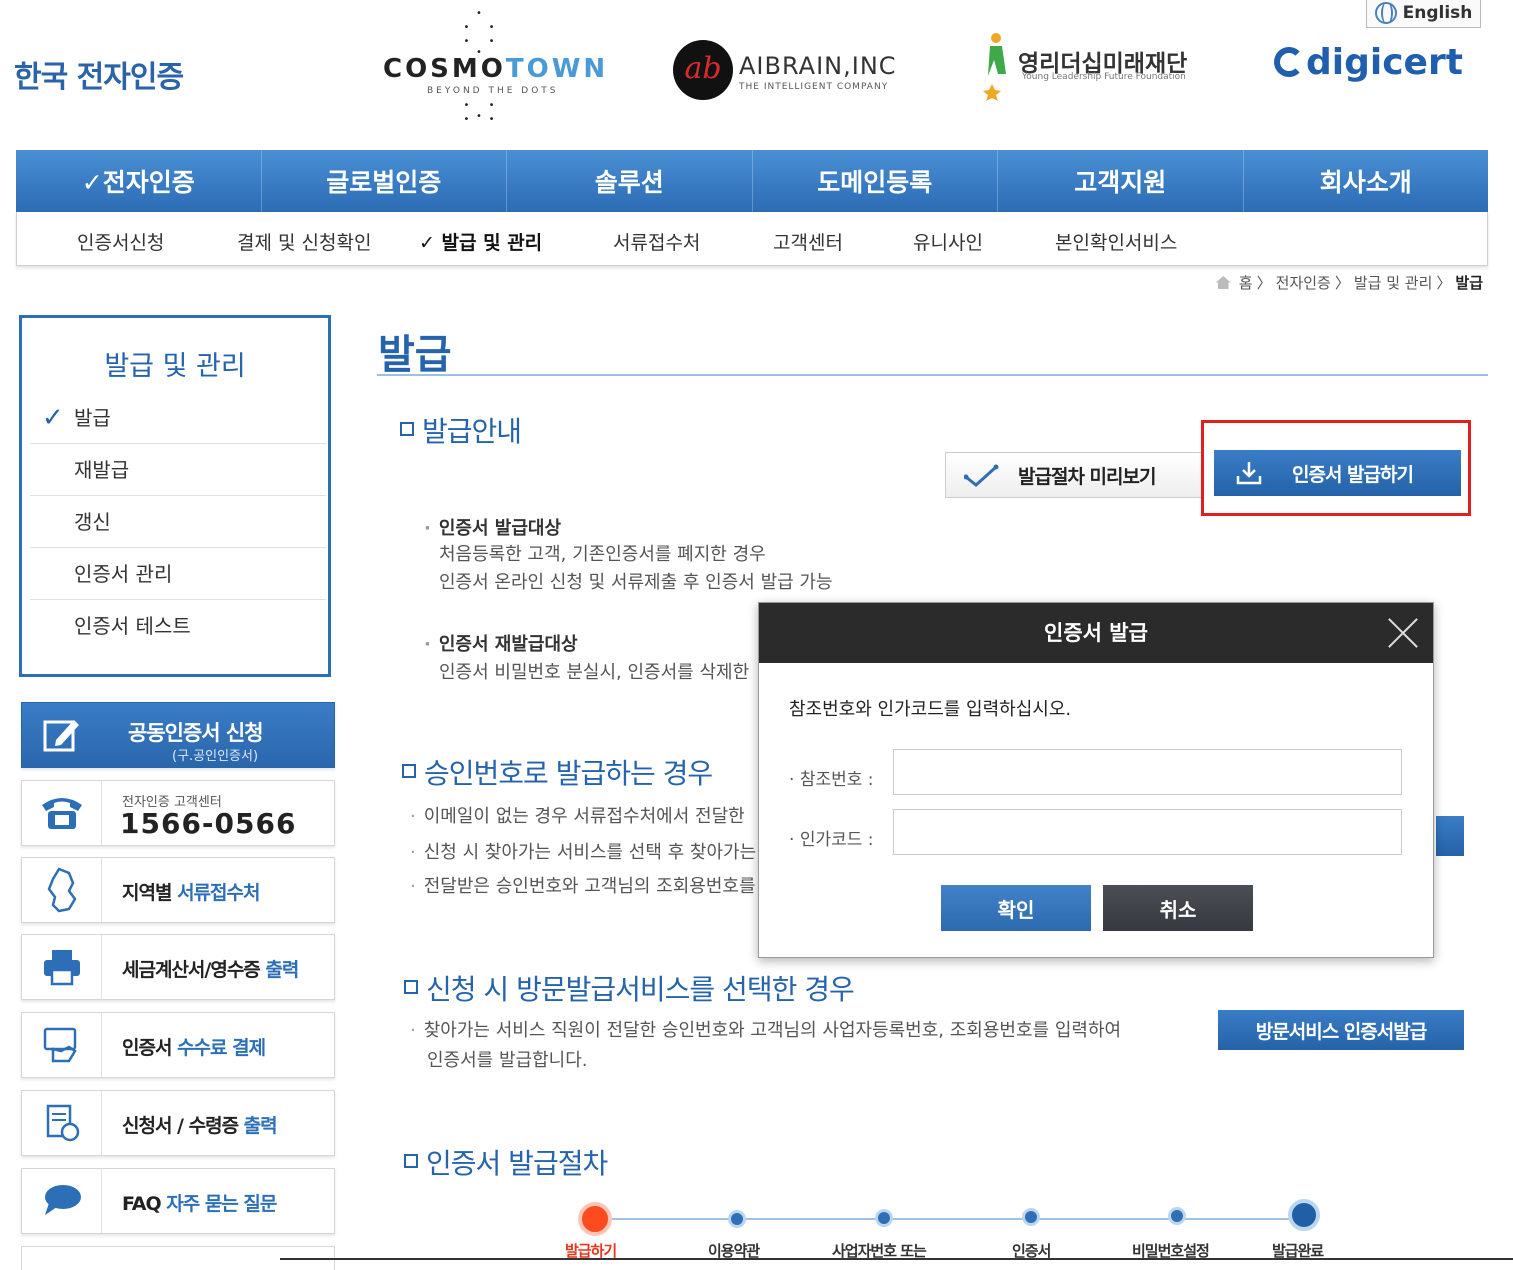  I want to click on quick-fee-payment-button: 인증서 수수료 결제, so click(178, 1045).